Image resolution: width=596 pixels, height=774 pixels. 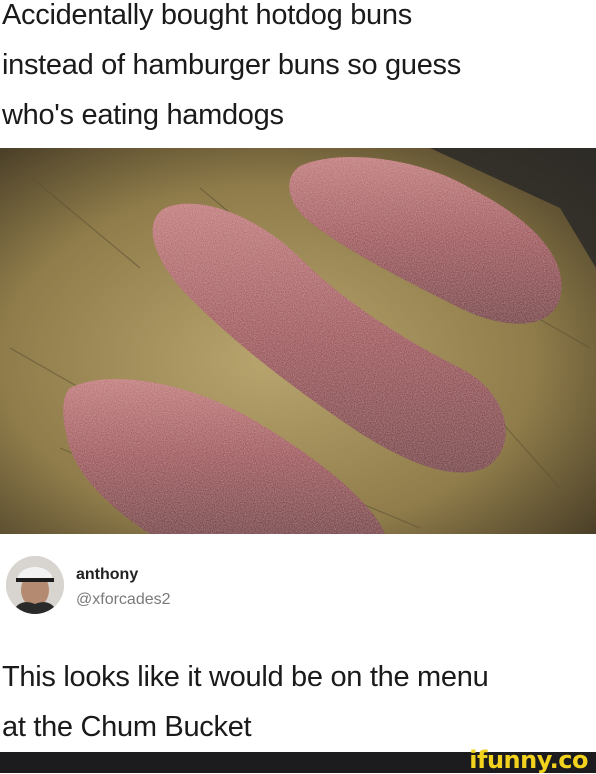 What do you see at coordinates (143, 115) in the screenshot?
I see `post-text-line: who's eating hamdogs` at bounding box center [143, 115].